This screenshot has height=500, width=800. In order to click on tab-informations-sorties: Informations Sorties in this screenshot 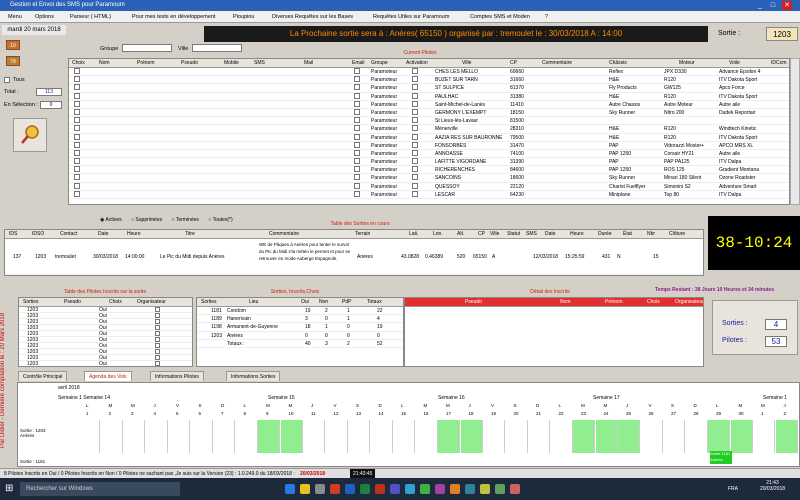, I will do `click(253, 376)`.